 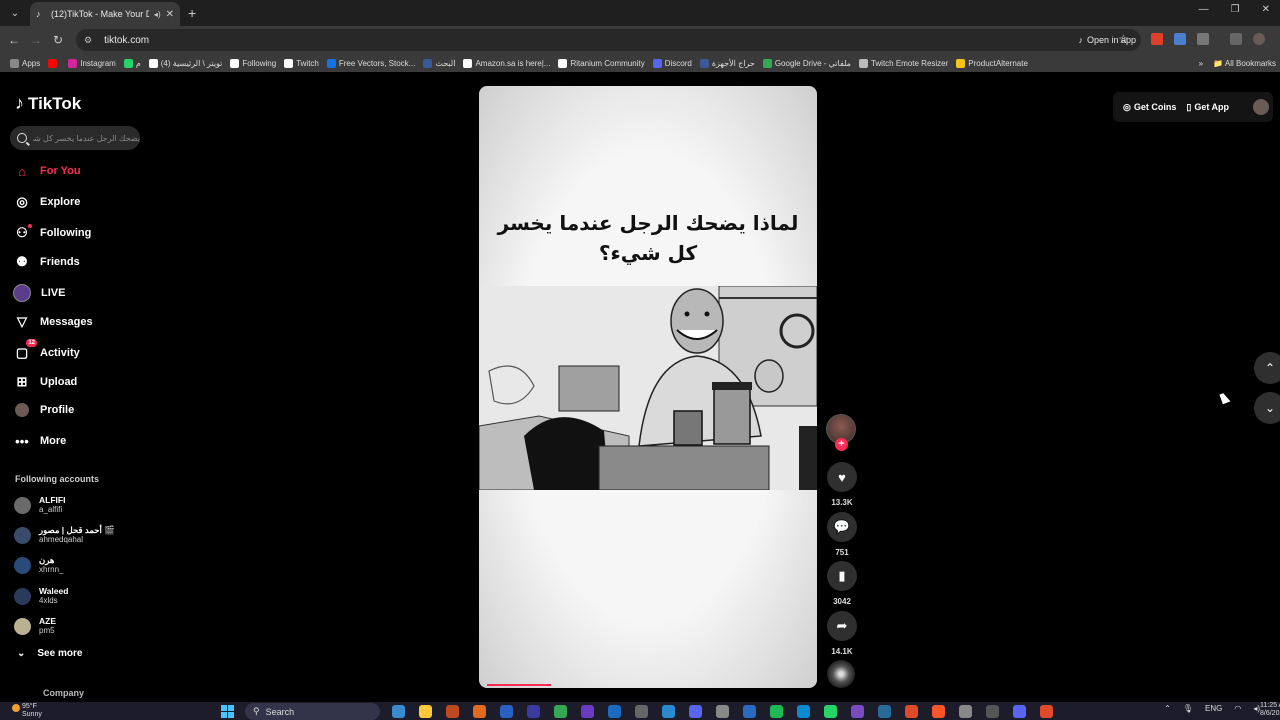 What do you see at coordinates (14, 40) in the screenshot?
I see `back-icon: ←` at bounding box center [14, 40].